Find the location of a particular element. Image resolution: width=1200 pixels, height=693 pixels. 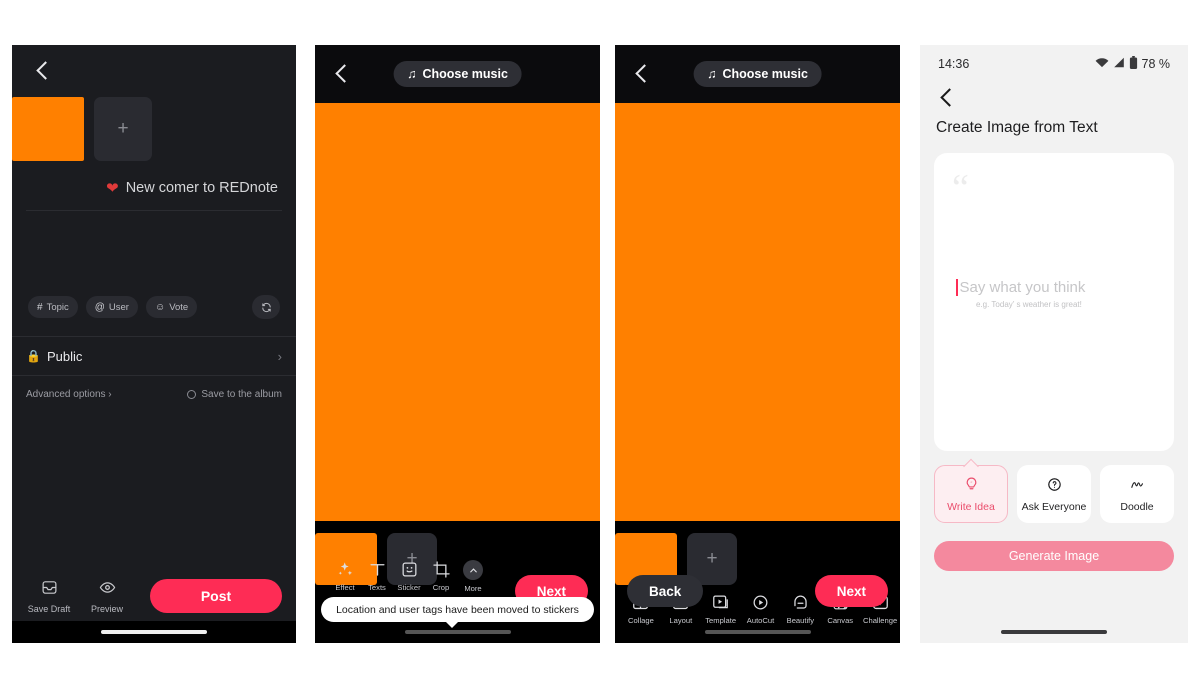

preview-button: Preview is located at coordinates (107, 596).